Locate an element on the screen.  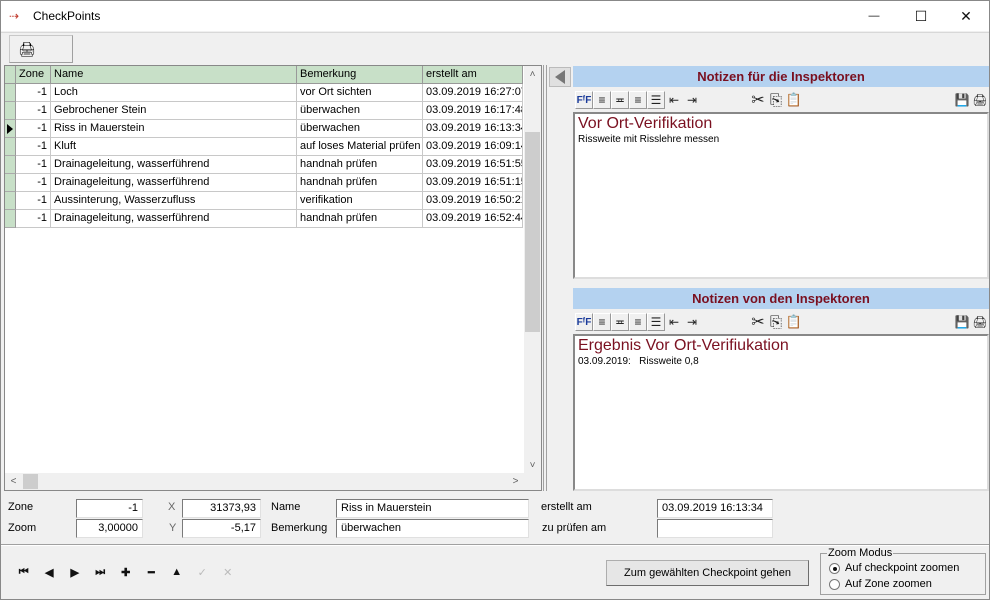
vertical-scroll-thumb is located at coordinates (532, 232).